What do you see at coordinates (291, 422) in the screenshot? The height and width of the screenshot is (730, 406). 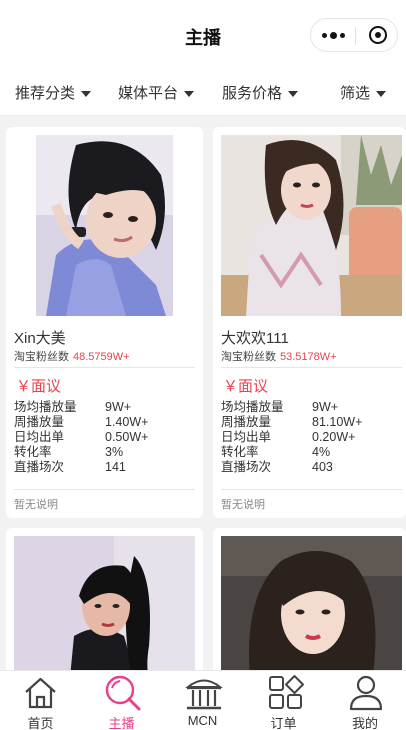 I see `stat-row: 周播放量 81.10W+` at bounding box center [291, 422].